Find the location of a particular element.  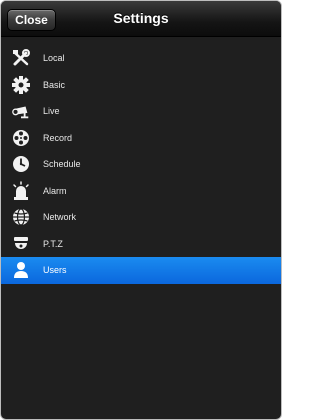

menu-item-basic: Basic is located at coordinates (141, 85).